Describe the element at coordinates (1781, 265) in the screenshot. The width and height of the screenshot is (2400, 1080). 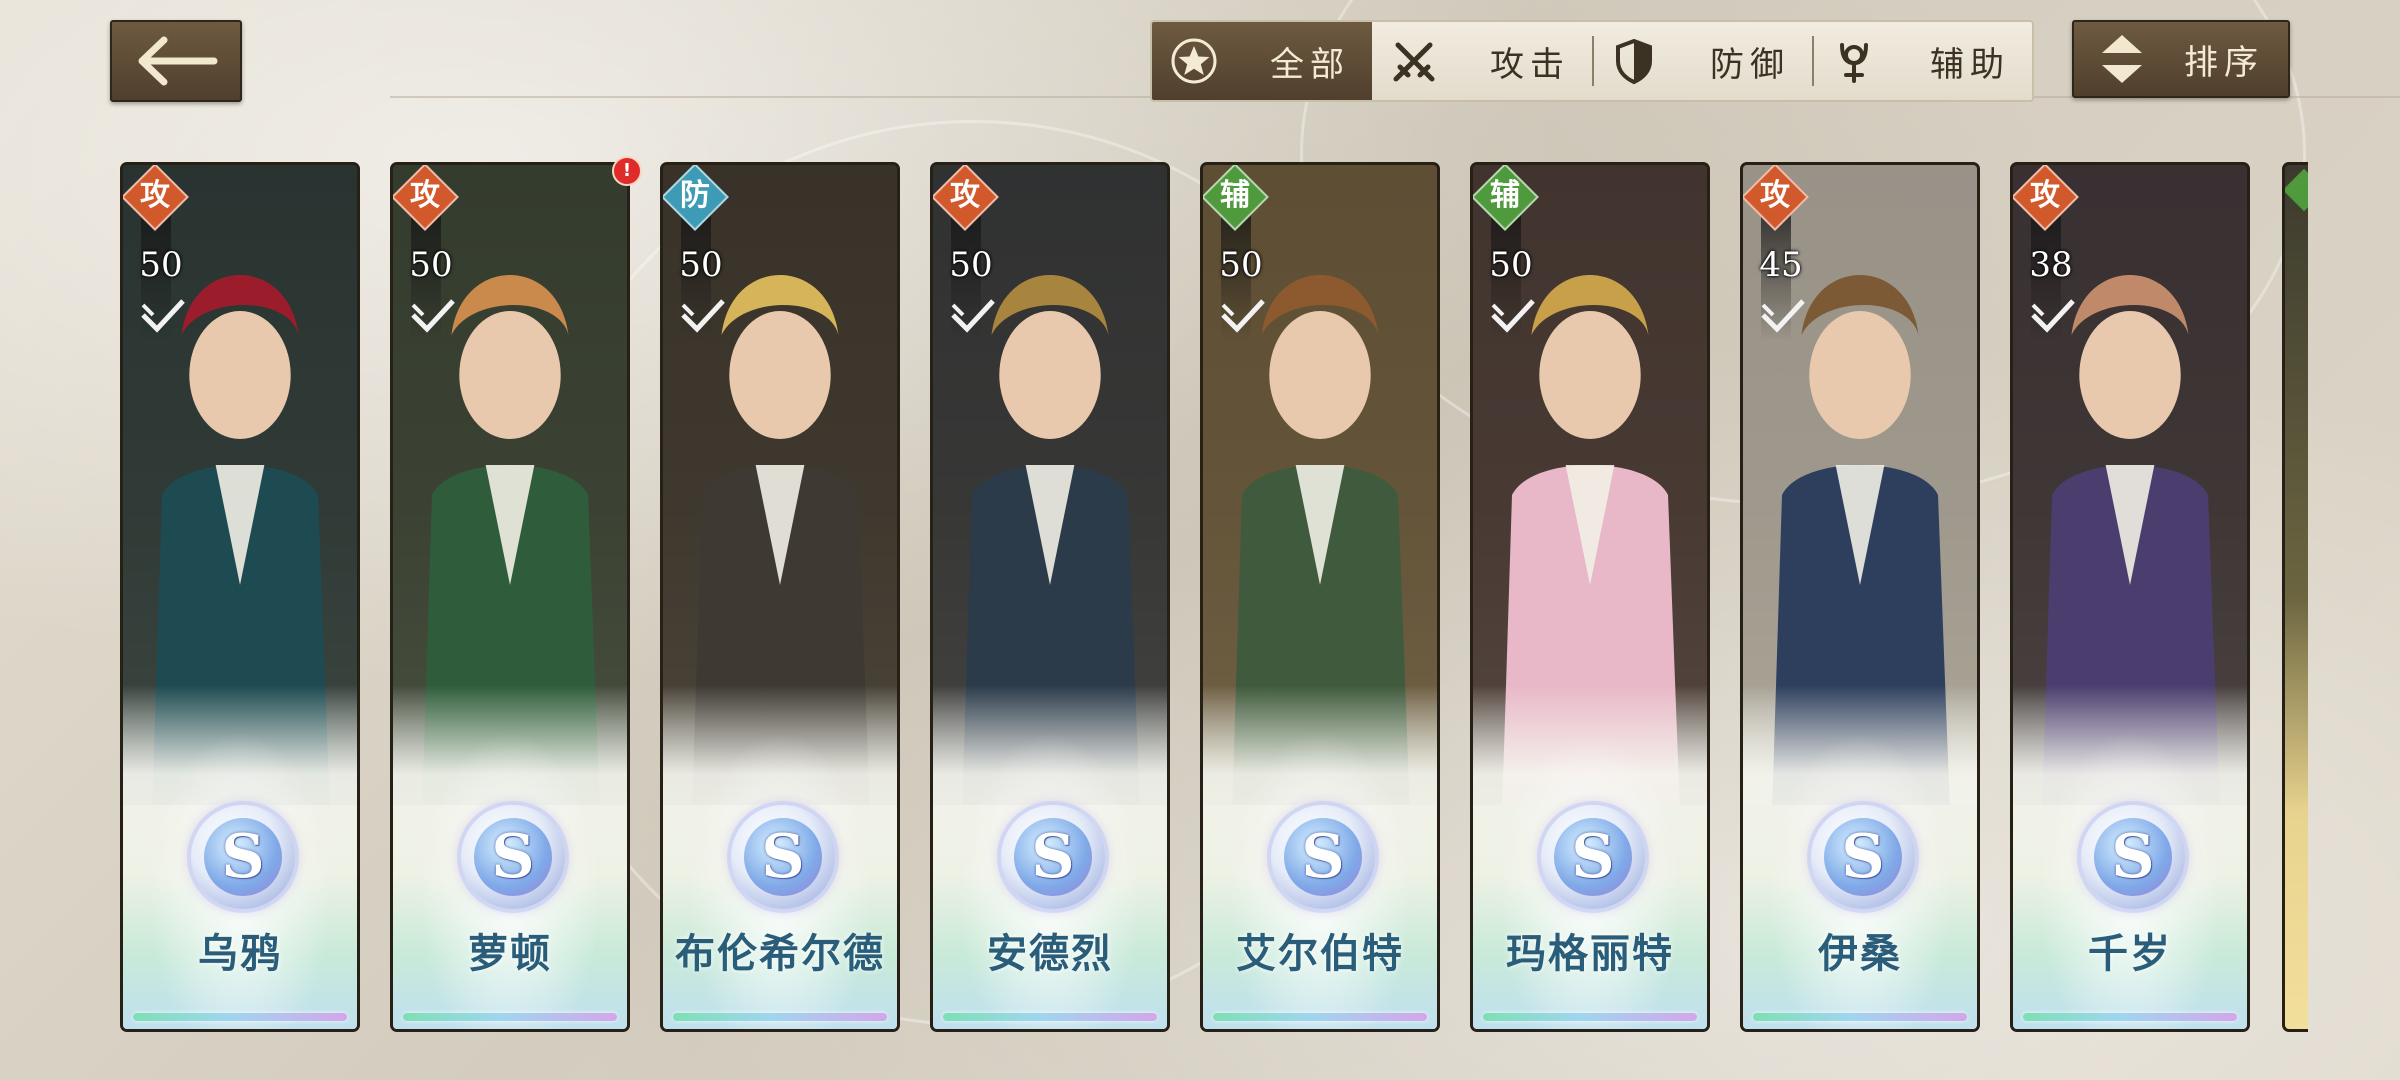
I see `level-value: 45` at that location.